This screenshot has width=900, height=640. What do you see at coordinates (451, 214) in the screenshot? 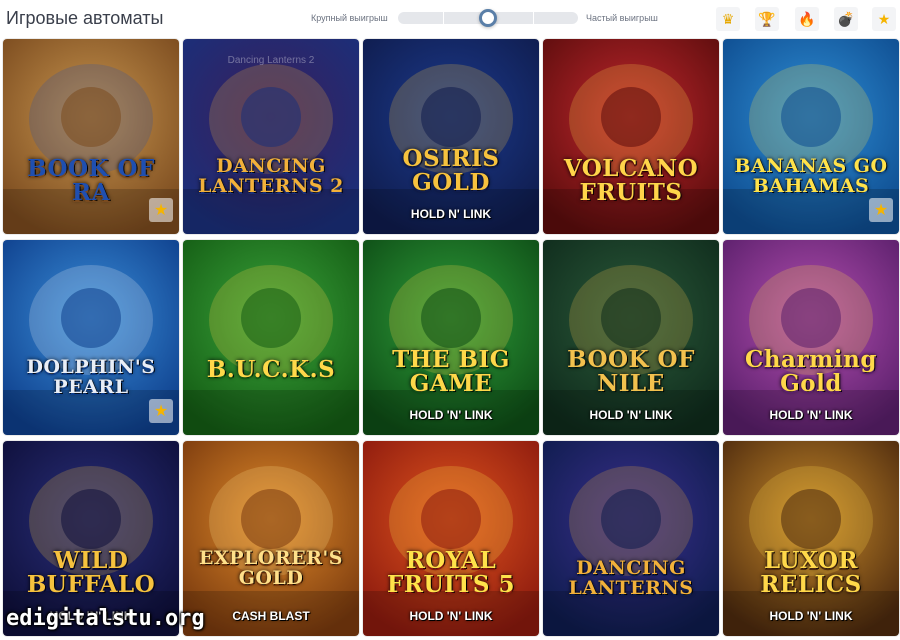
I see `game-subtitle: HOLD N' LINK` at bounding box center [451, 214].